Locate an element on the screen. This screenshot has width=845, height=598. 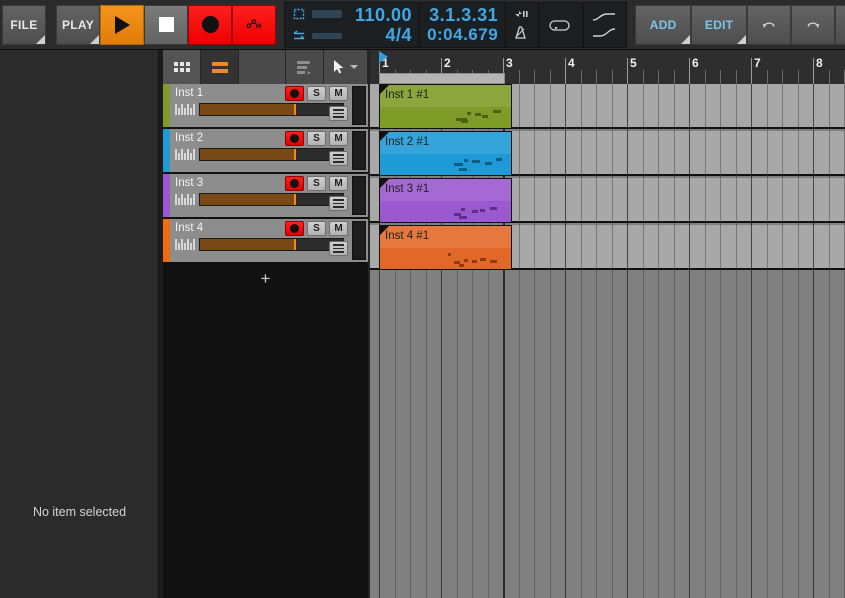
track-header: Inst 2 S M is located at coordinates (265, 151).